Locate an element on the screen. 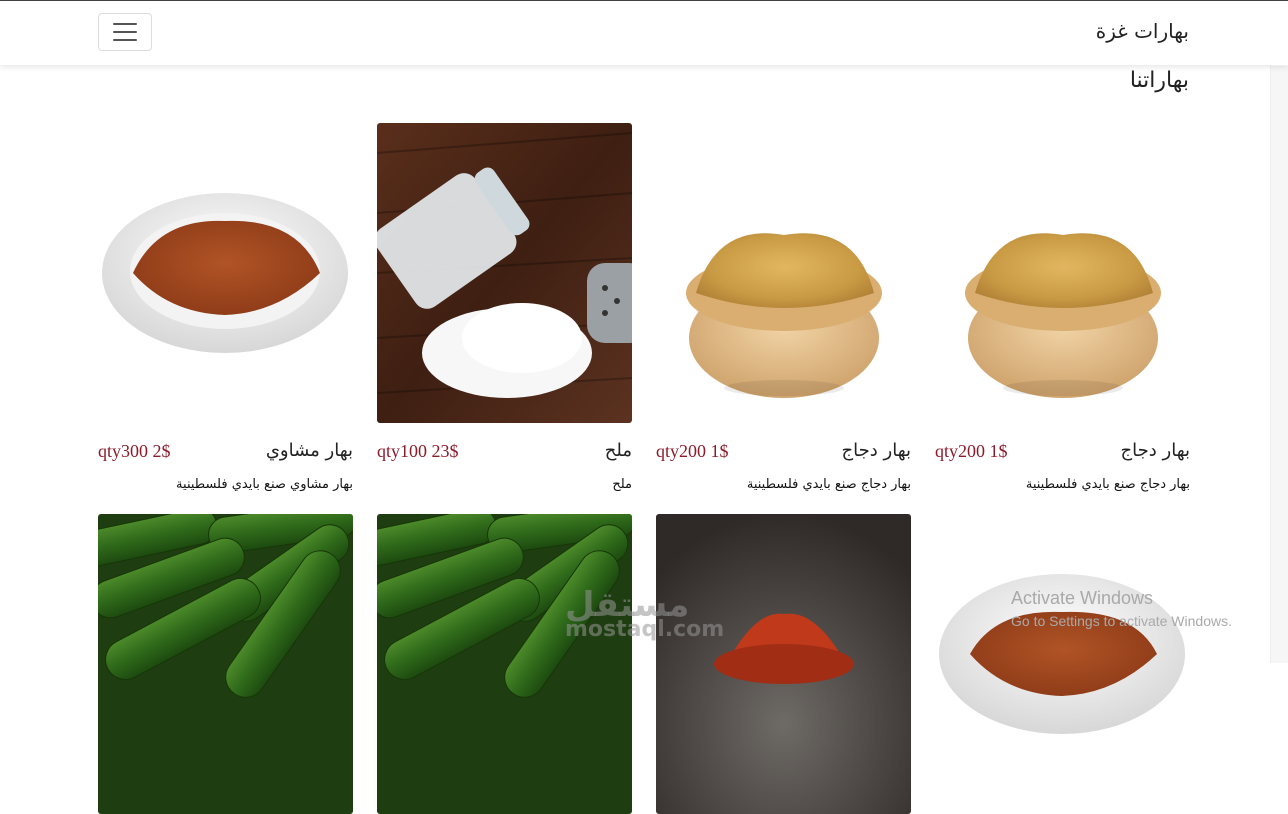 The image size is (1288, 814). activate-windows-title: Activate Windows is located at coordinates (1082, 598).